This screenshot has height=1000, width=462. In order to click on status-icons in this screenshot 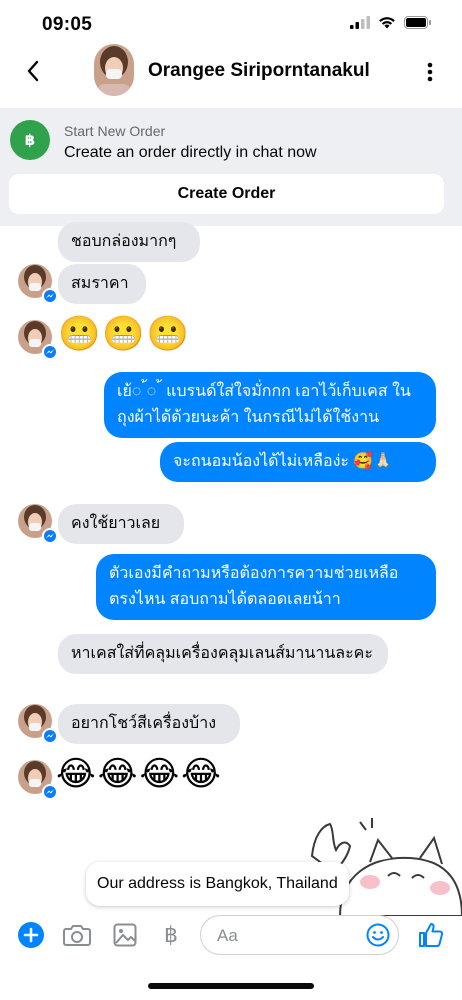, I will do `click(391, 25)`.